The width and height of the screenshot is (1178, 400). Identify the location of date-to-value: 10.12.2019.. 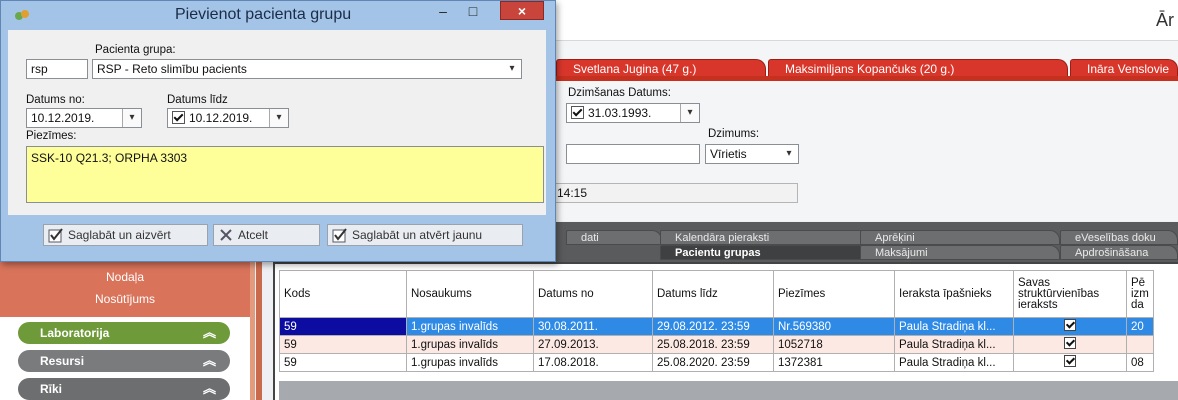
(221, 118).